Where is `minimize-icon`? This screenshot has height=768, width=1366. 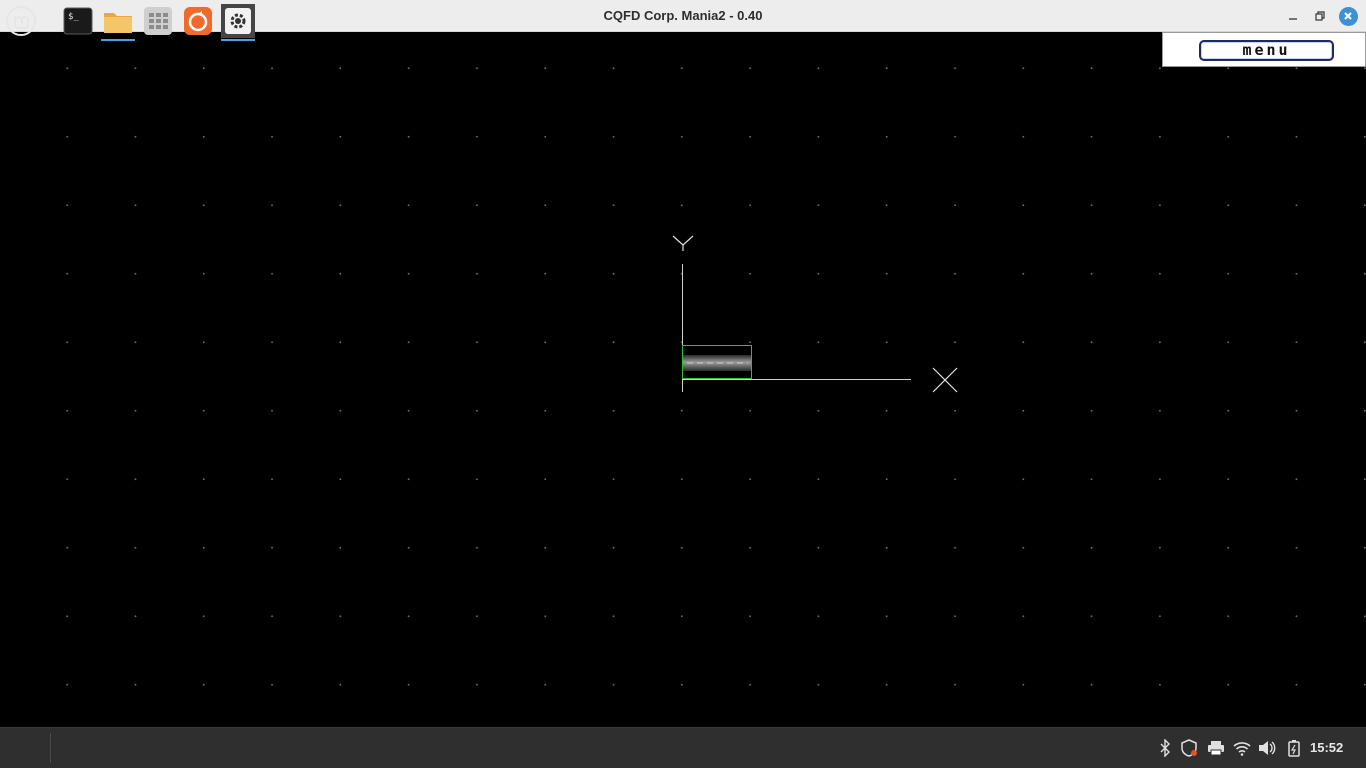 minimize-icon is located at coordinates (1293, 19).